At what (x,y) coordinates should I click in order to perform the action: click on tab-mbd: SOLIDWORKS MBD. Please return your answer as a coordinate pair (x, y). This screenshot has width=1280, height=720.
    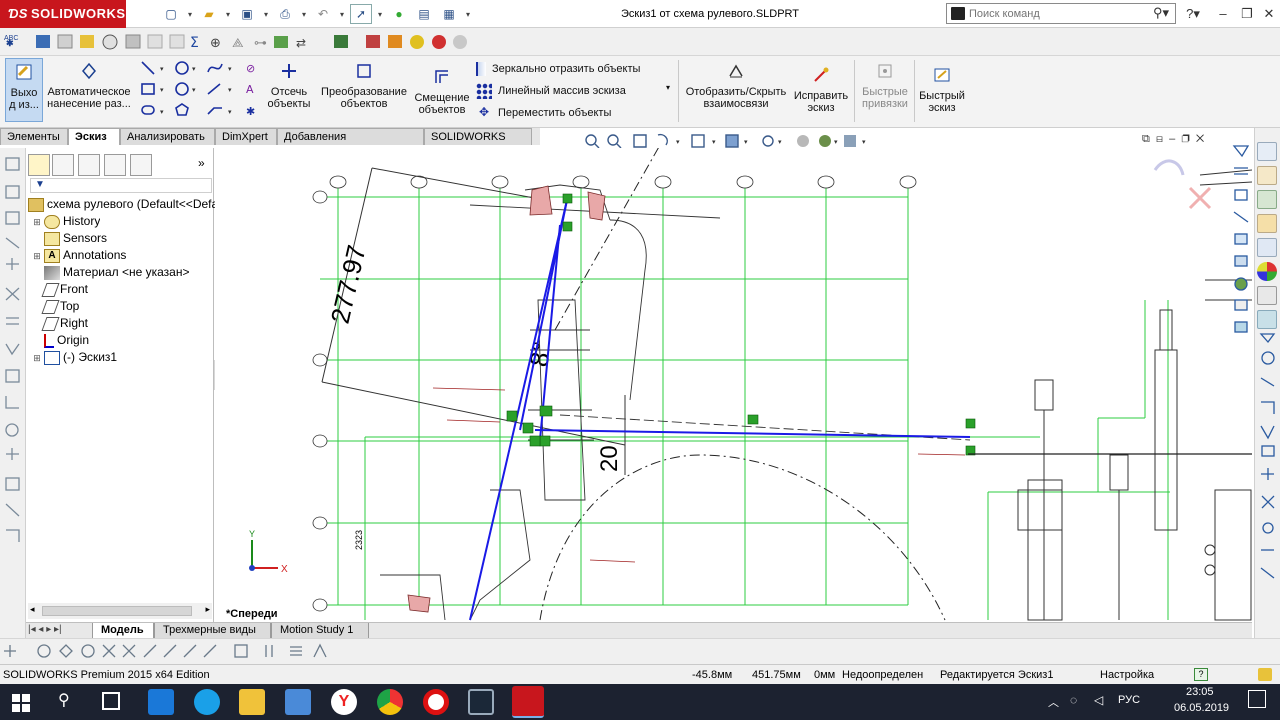
    Looking at the image, I should click on (478, 143).